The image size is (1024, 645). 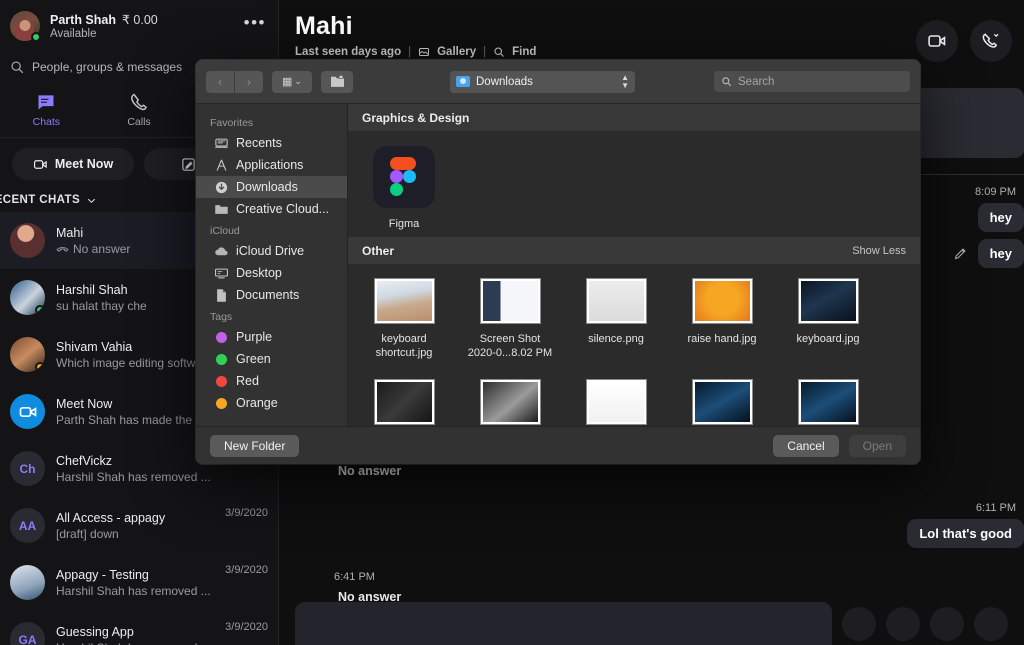 What do you see at coordinates (806, 445) in the screenshot?
I see `cancel-button: Cancel` at bounding box center [806, 445].